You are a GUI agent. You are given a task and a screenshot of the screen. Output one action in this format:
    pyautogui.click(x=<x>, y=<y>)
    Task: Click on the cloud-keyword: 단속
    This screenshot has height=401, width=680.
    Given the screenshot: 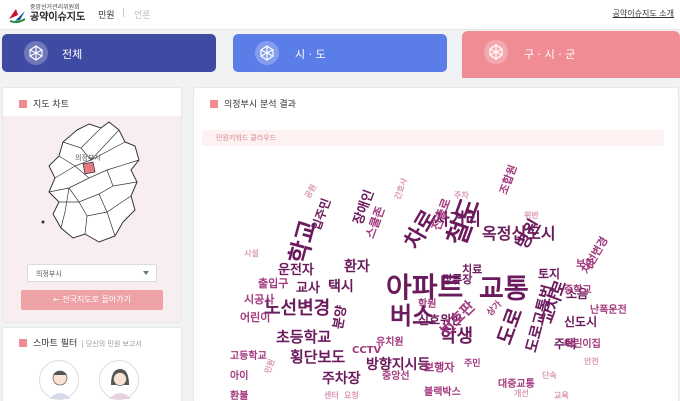 What is the action you would take?
    pyautogui.click(x=549, y=376)
    